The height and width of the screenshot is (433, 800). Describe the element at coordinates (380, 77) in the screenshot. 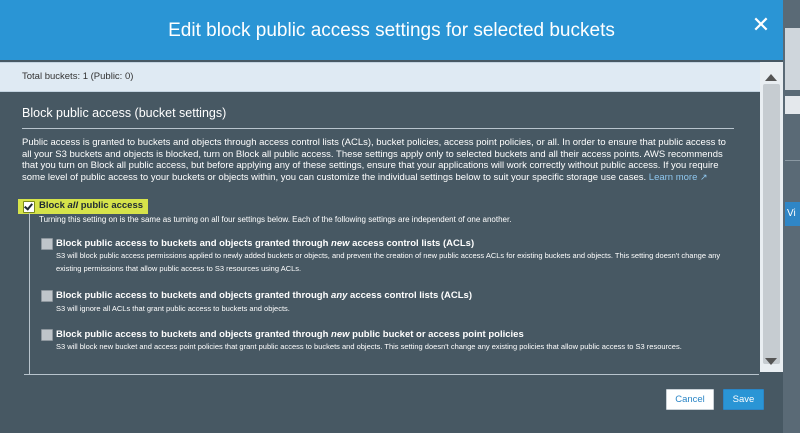

I see `bucket-summary-bar: Total buckets: 1 (Public: 0)` at that location.